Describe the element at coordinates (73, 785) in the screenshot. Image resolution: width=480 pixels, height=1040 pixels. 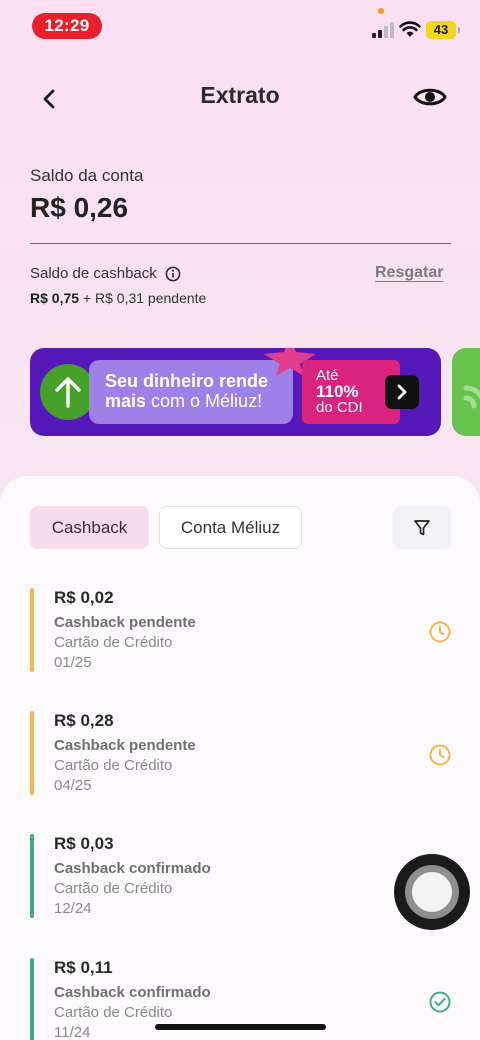
I see `transaction-date: 04/25` at that location.